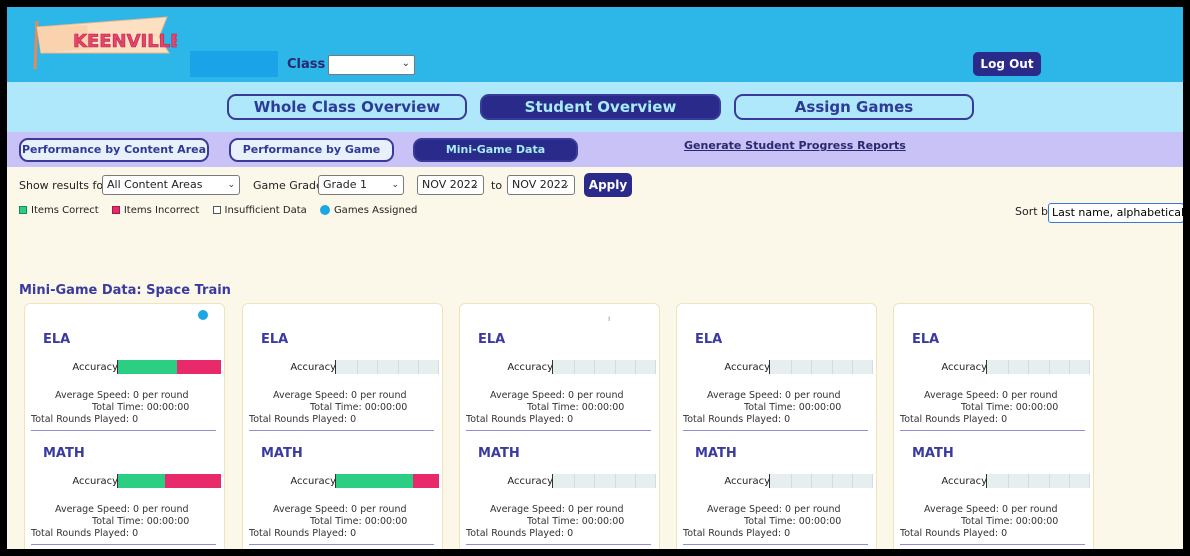 The image size is (1190, 556). What do you see at coordinates (395, 185) in the screenshot?
I see `chevron-down-icon: ⌄` at bounding box center [395, 185].